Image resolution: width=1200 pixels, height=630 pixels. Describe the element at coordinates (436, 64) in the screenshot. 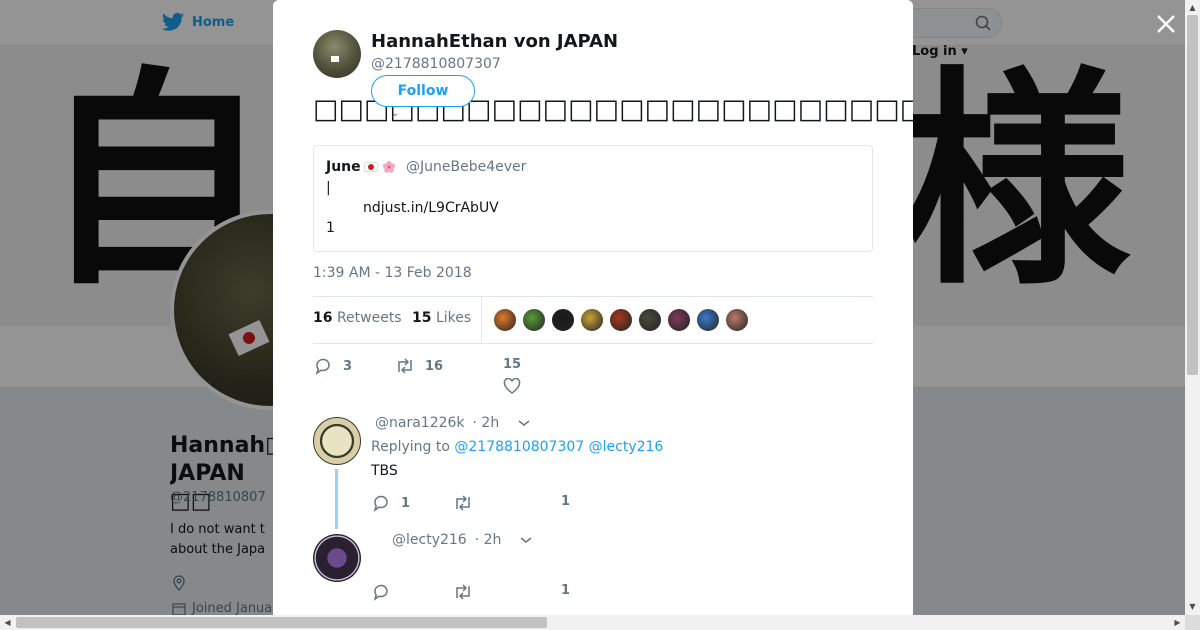

I see `author-handle: @2178810807307` at that location.